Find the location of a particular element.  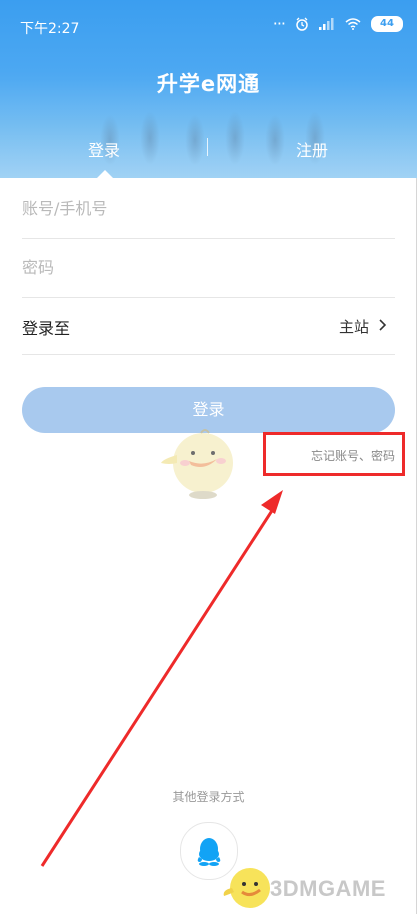

app-title: 升学e网通 is located at coordinates (208, 84).